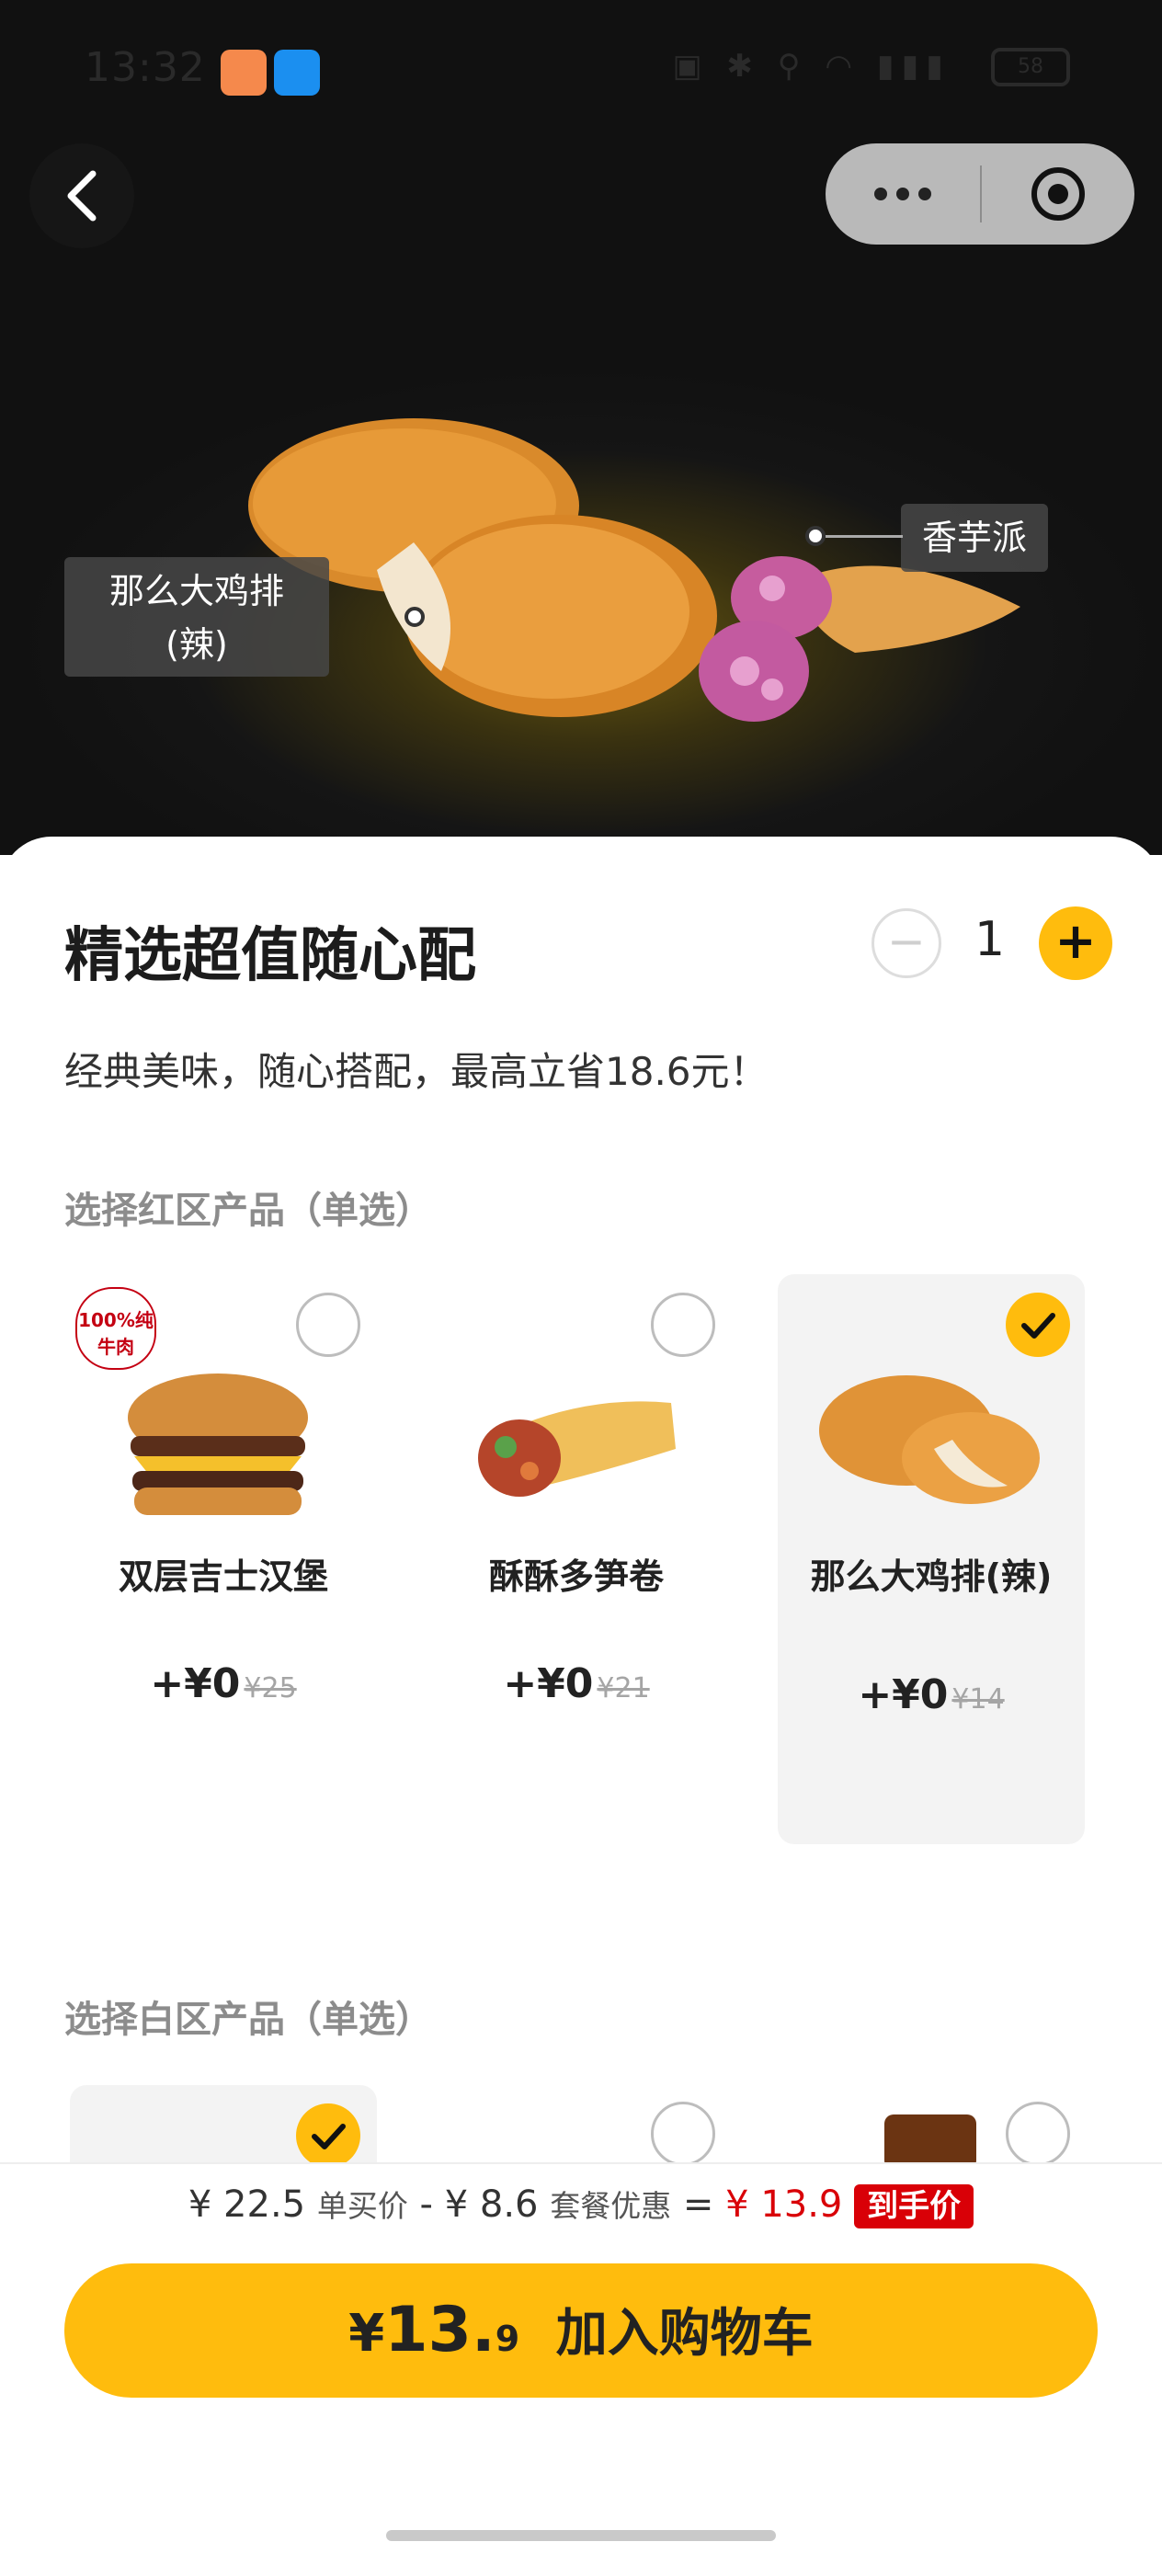 Image resolution: width=1162 pixels, height=2576 pixels. What do you see at coordinates (1030, 67) in the screenshot?
I see `battery-indicator: 58` at bounding box center [1030, 67].